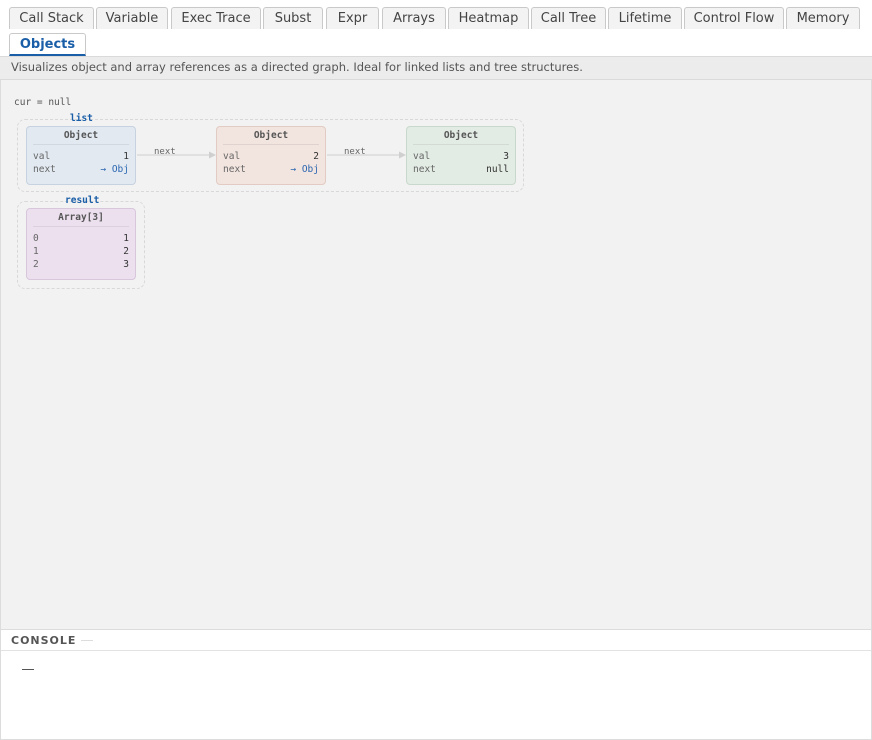 The width and height of the screenshot is (872, 740). I want to click on object-node-1: Object val 1 next → Obj, so click(81, 155).